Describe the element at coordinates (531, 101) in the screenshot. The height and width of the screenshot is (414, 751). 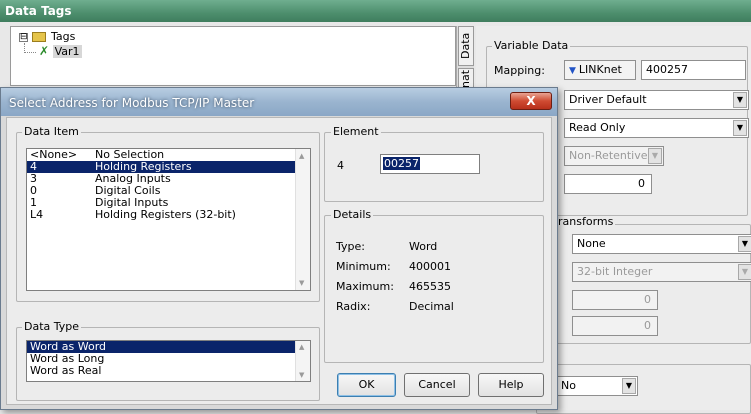
I see `close-button: X` at that location.